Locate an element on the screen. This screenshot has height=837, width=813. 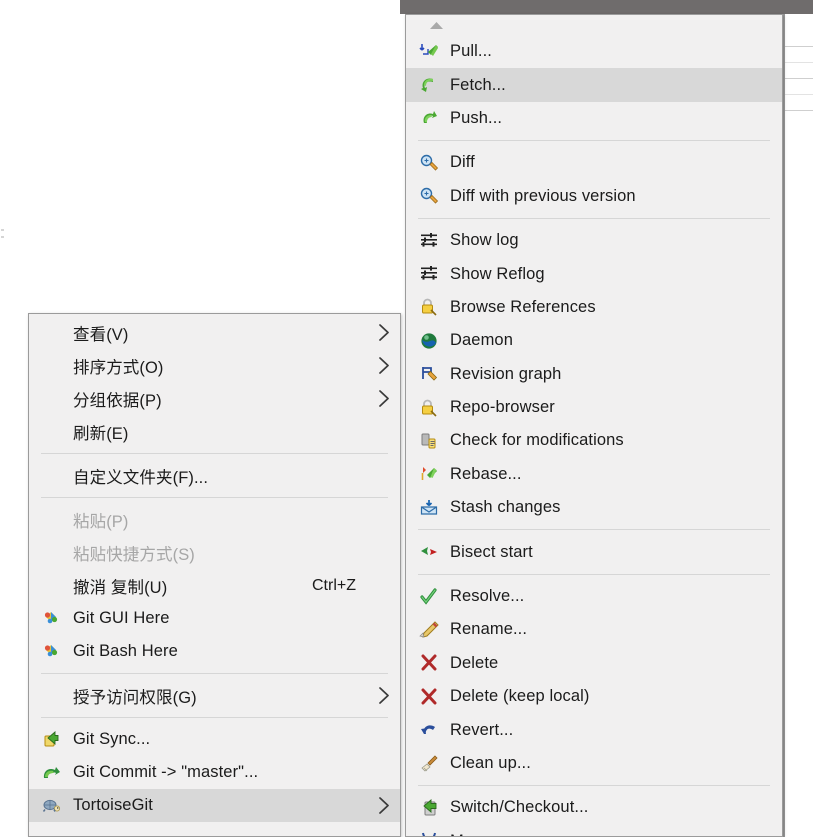
delete-keep-local-icon is located at coordinates (429, 697).